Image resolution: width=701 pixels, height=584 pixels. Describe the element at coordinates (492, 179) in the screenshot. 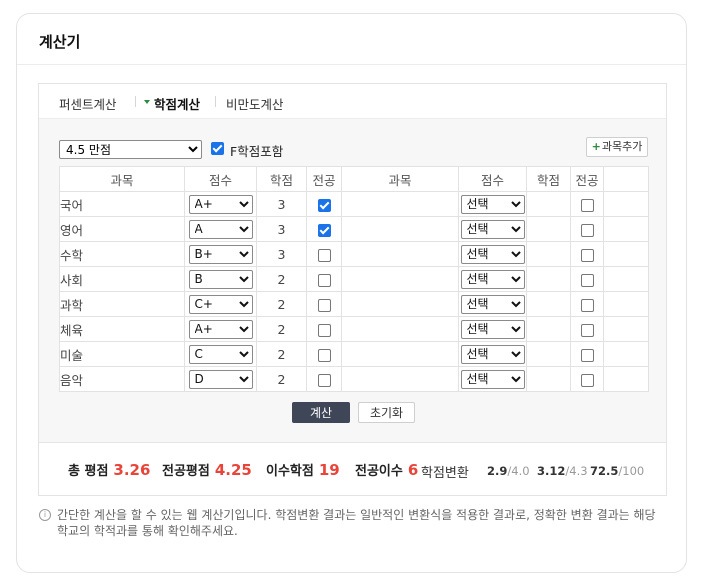

I see `header-grade-2: 점수` at that location.